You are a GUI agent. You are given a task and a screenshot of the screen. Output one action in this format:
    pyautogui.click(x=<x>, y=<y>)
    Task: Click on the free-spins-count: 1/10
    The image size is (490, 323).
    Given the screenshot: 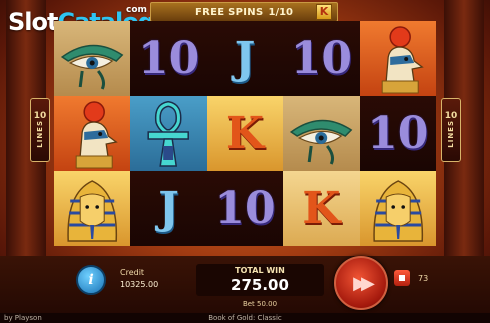 What is the action you would take?
    pyautogui.click(x=281, y=12)
    